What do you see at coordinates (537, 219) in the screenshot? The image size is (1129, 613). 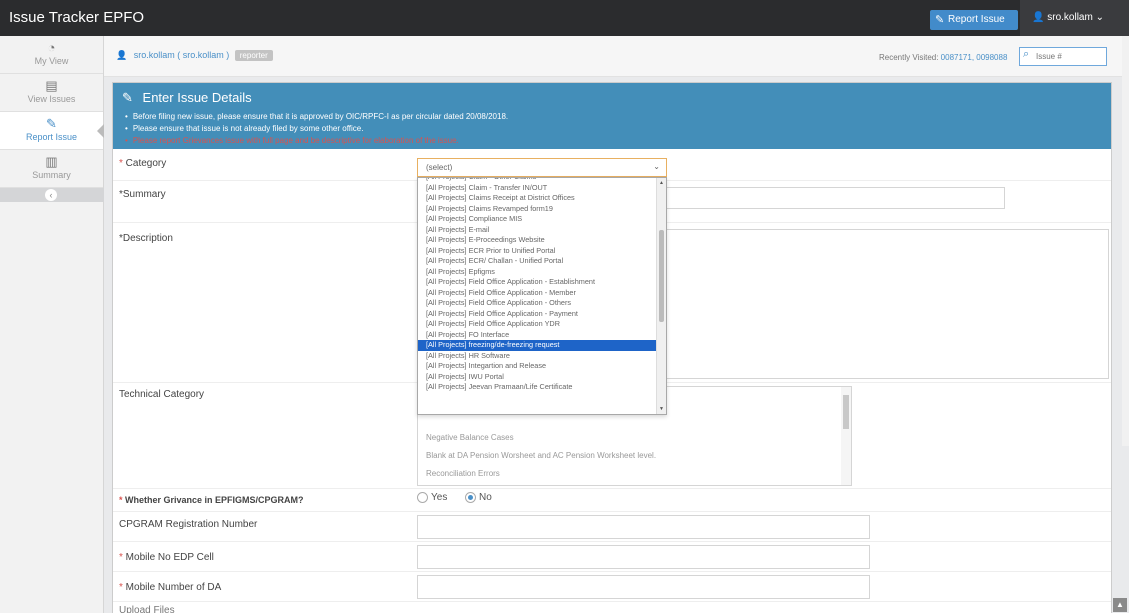 I see `category-option: [All Projects] Compliance MIS` at bounding box center [537, 219].